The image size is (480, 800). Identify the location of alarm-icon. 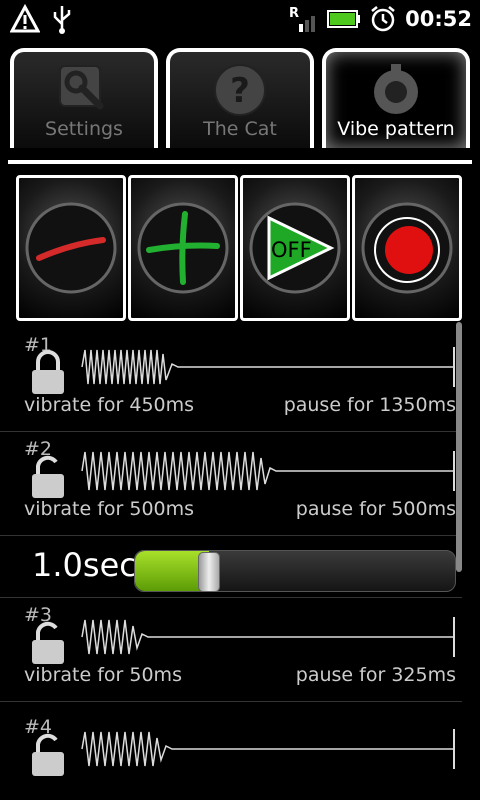
(383, 19).